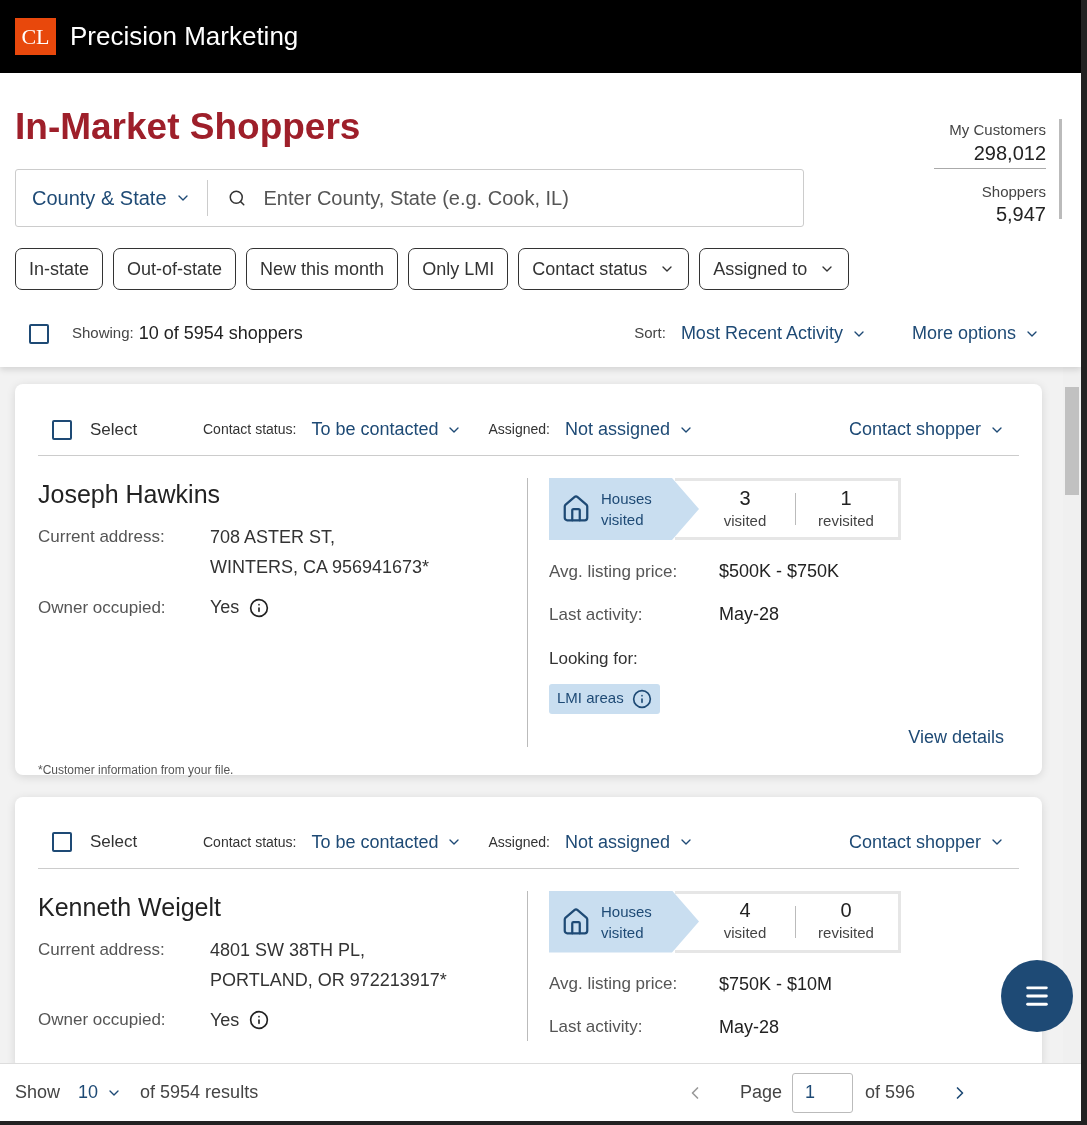  Describe the element at coordinates (846, 910) in the screenshot. I see `revisited-count: 0` at that location.